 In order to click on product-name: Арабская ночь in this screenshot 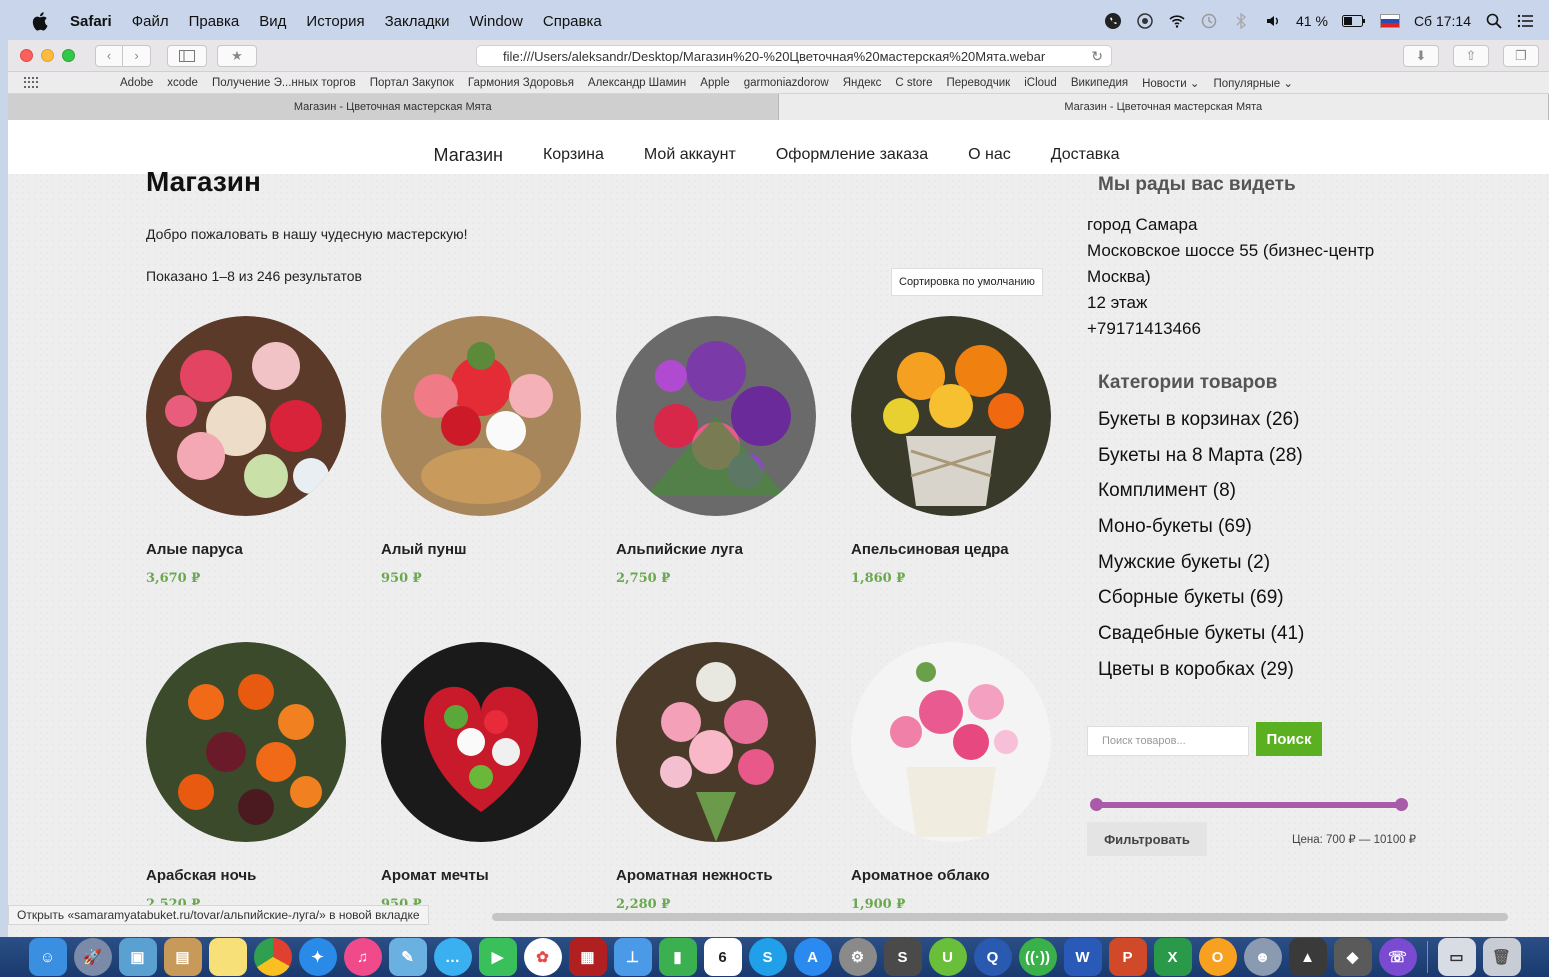, I will do `click(256, 875)`.